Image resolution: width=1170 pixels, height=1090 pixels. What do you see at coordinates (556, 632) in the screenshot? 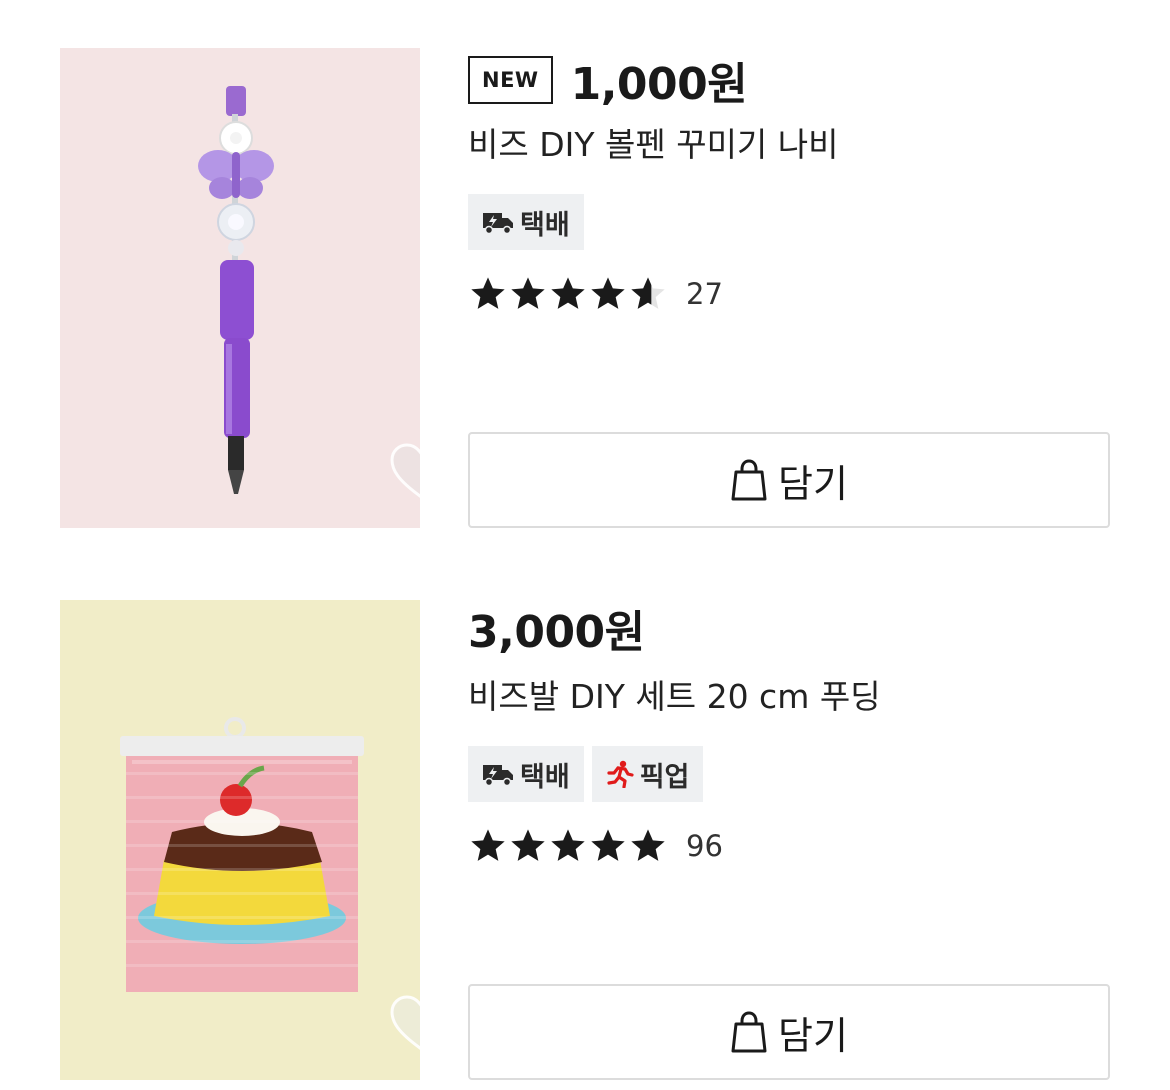
I see `product-price: 3,000원` at bounding box center [556, 632].